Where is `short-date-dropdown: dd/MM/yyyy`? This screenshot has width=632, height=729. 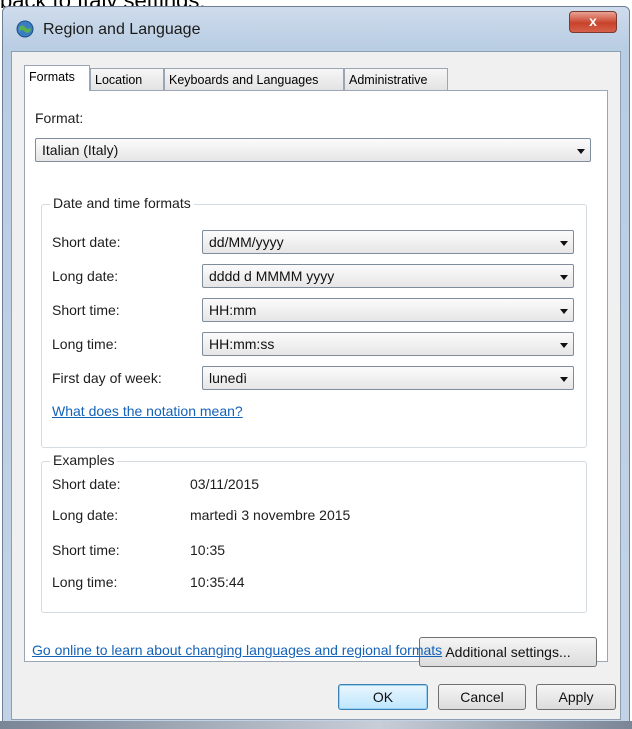 short-date-dropdown: dd/MM/yyyy is located at coordinates (388, 242).